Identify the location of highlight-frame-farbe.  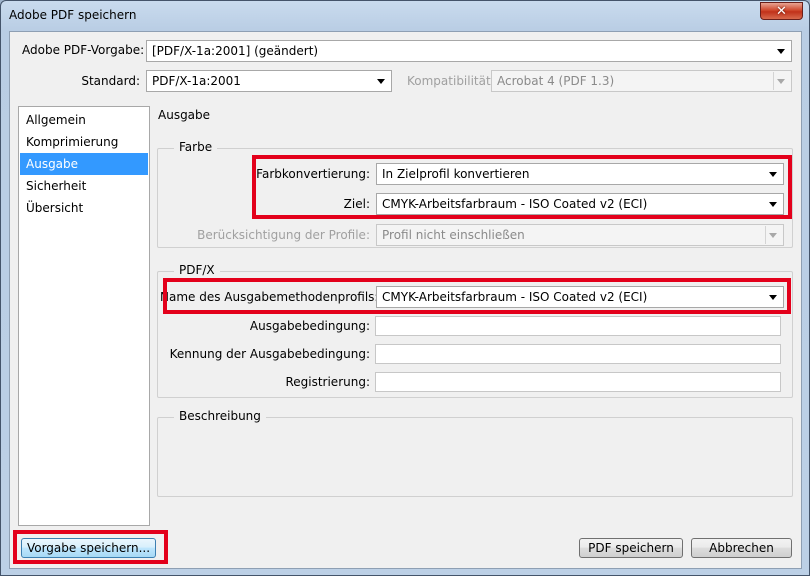
(522, 187).